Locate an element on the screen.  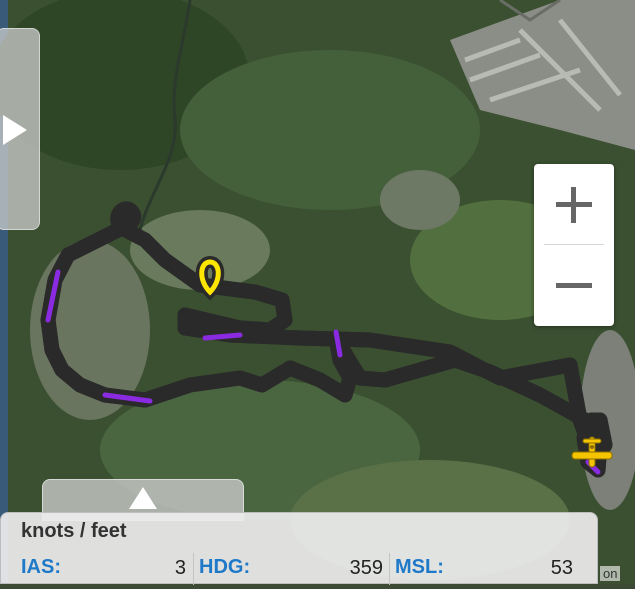
ias-value: 3 is located at coordinates (180, 568).